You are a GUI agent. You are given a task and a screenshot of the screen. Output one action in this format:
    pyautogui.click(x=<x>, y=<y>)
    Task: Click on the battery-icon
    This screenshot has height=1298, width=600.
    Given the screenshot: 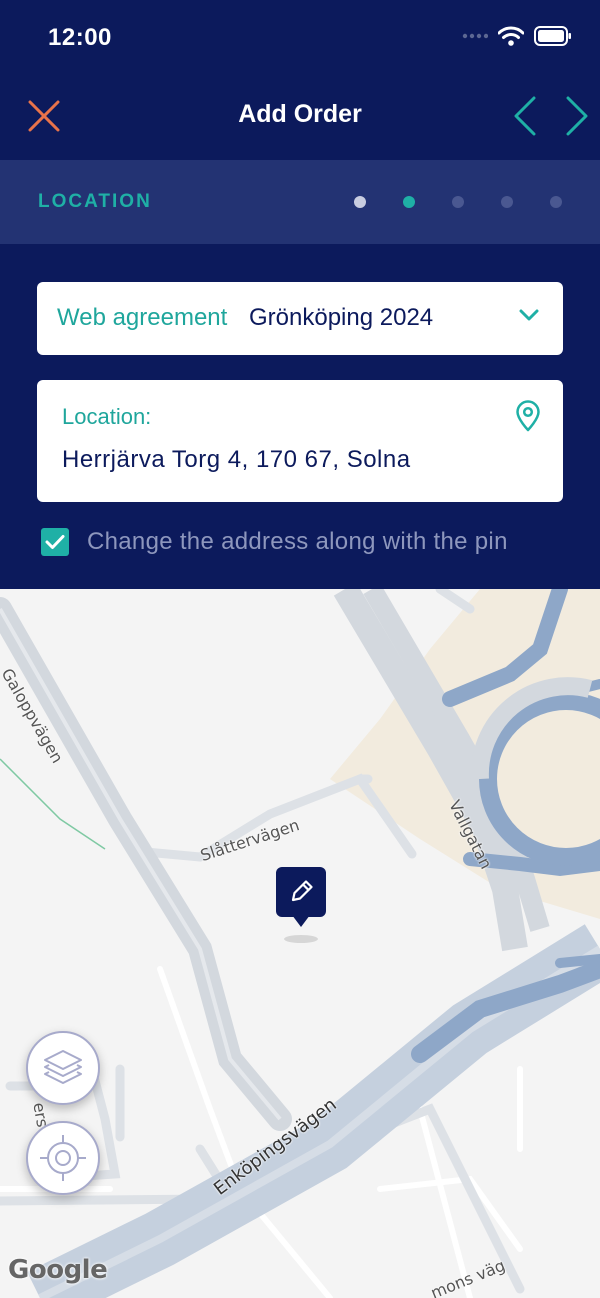 What is the action you would take?
    pyautogui.click(x=552, y=36)
    